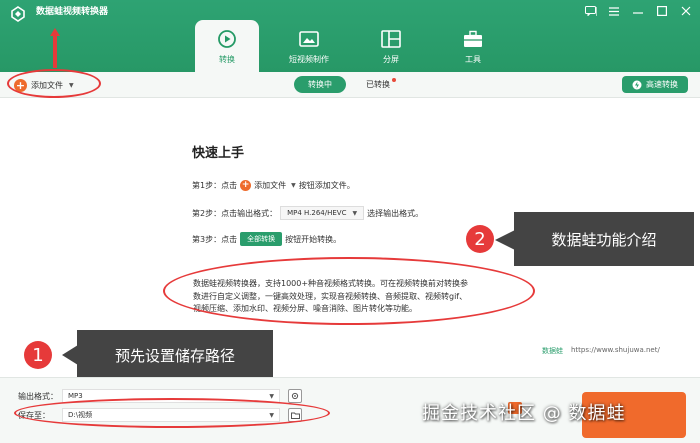 This screenshot has height=443, width=700. Describe the element at coordinates (480, 239) in the screenshot. I see `callout-badge-2: 2` at that location.